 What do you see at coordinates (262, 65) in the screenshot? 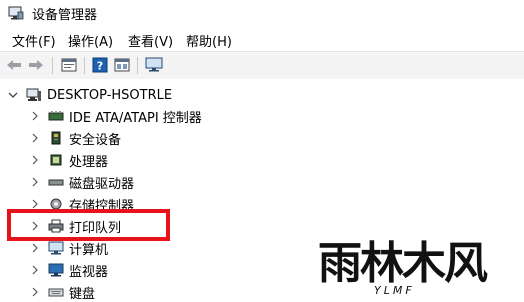
I see `toolbar: ?` at bounding box center [262, 65].